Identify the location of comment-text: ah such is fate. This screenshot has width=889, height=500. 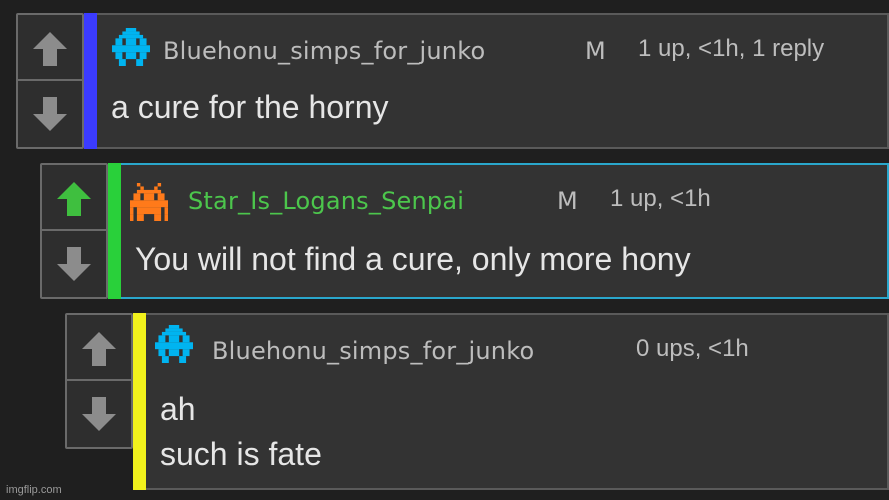
(241, 432).